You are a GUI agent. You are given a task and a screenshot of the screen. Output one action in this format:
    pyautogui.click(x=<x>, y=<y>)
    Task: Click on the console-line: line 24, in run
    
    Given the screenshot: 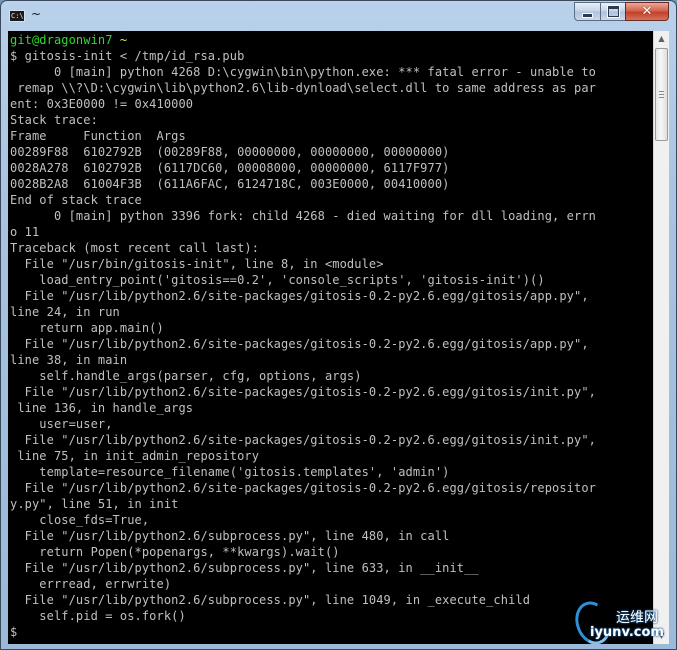 What is the action you would take?
    pyautogui.click(x=65, y=312)
    